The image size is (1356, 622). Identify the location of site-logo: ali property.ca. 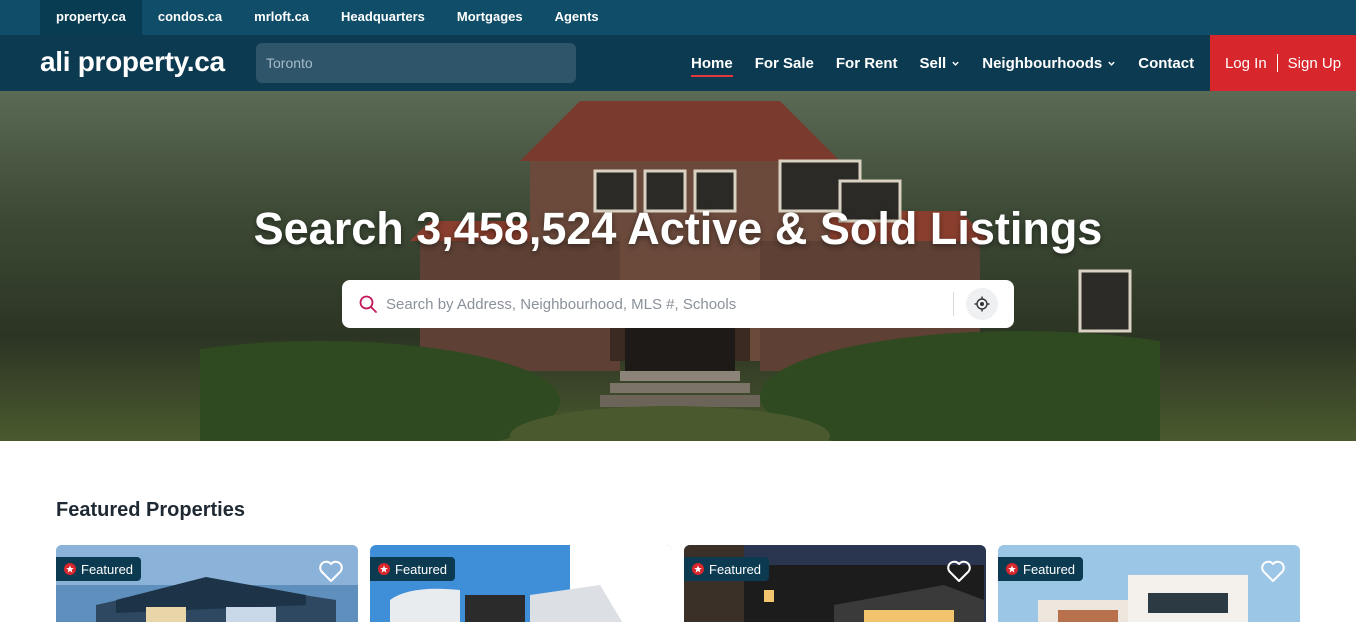
(132, 62).